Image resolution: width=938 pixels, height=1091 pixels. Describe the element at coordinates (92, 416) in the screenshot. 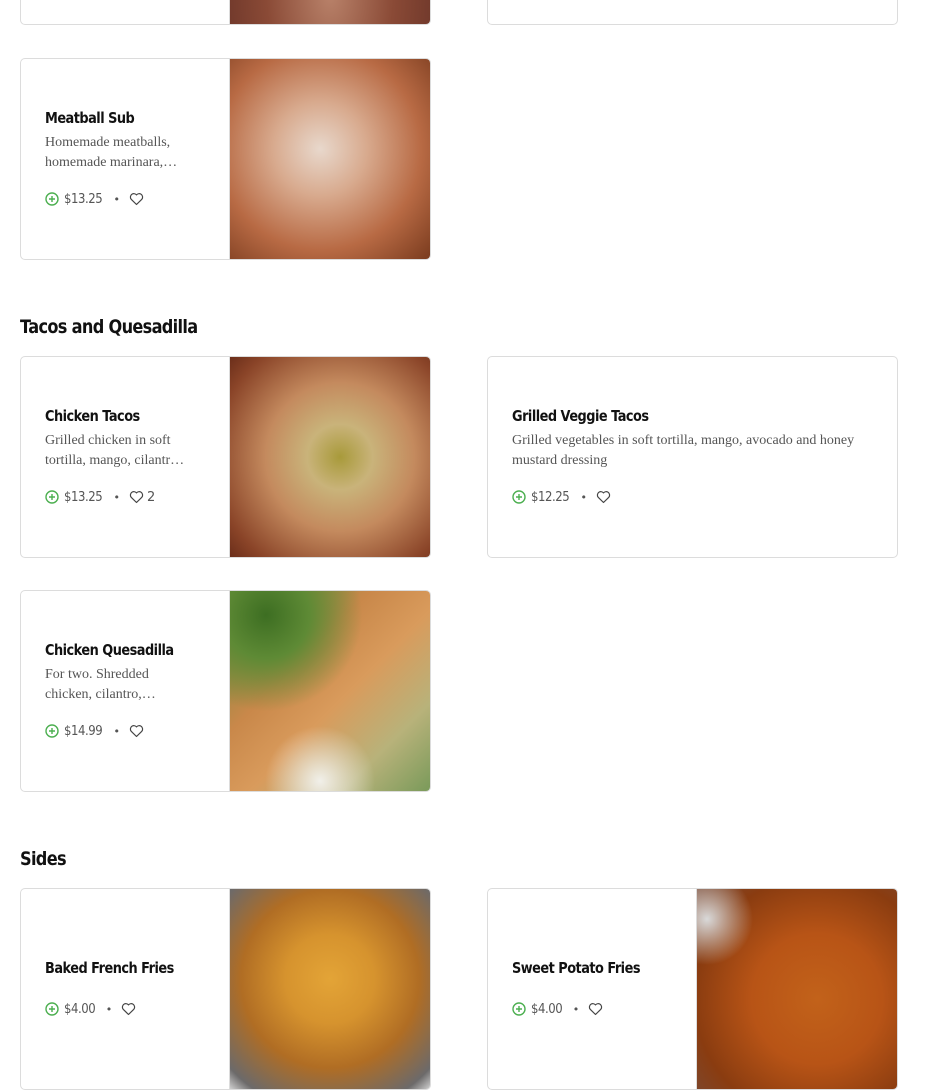

I see `menu-item-name: Chicken Tacos` at that location.